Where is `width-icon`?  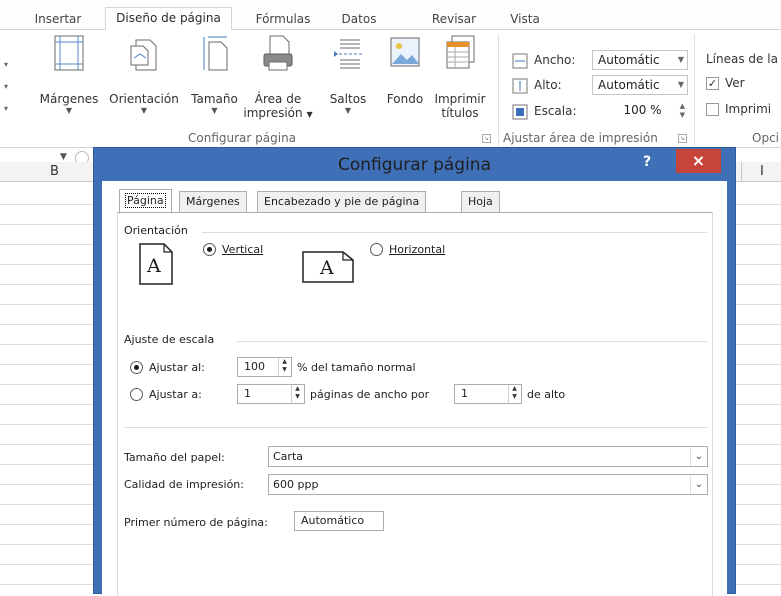 width-icon is located at coordinates (520, 61).